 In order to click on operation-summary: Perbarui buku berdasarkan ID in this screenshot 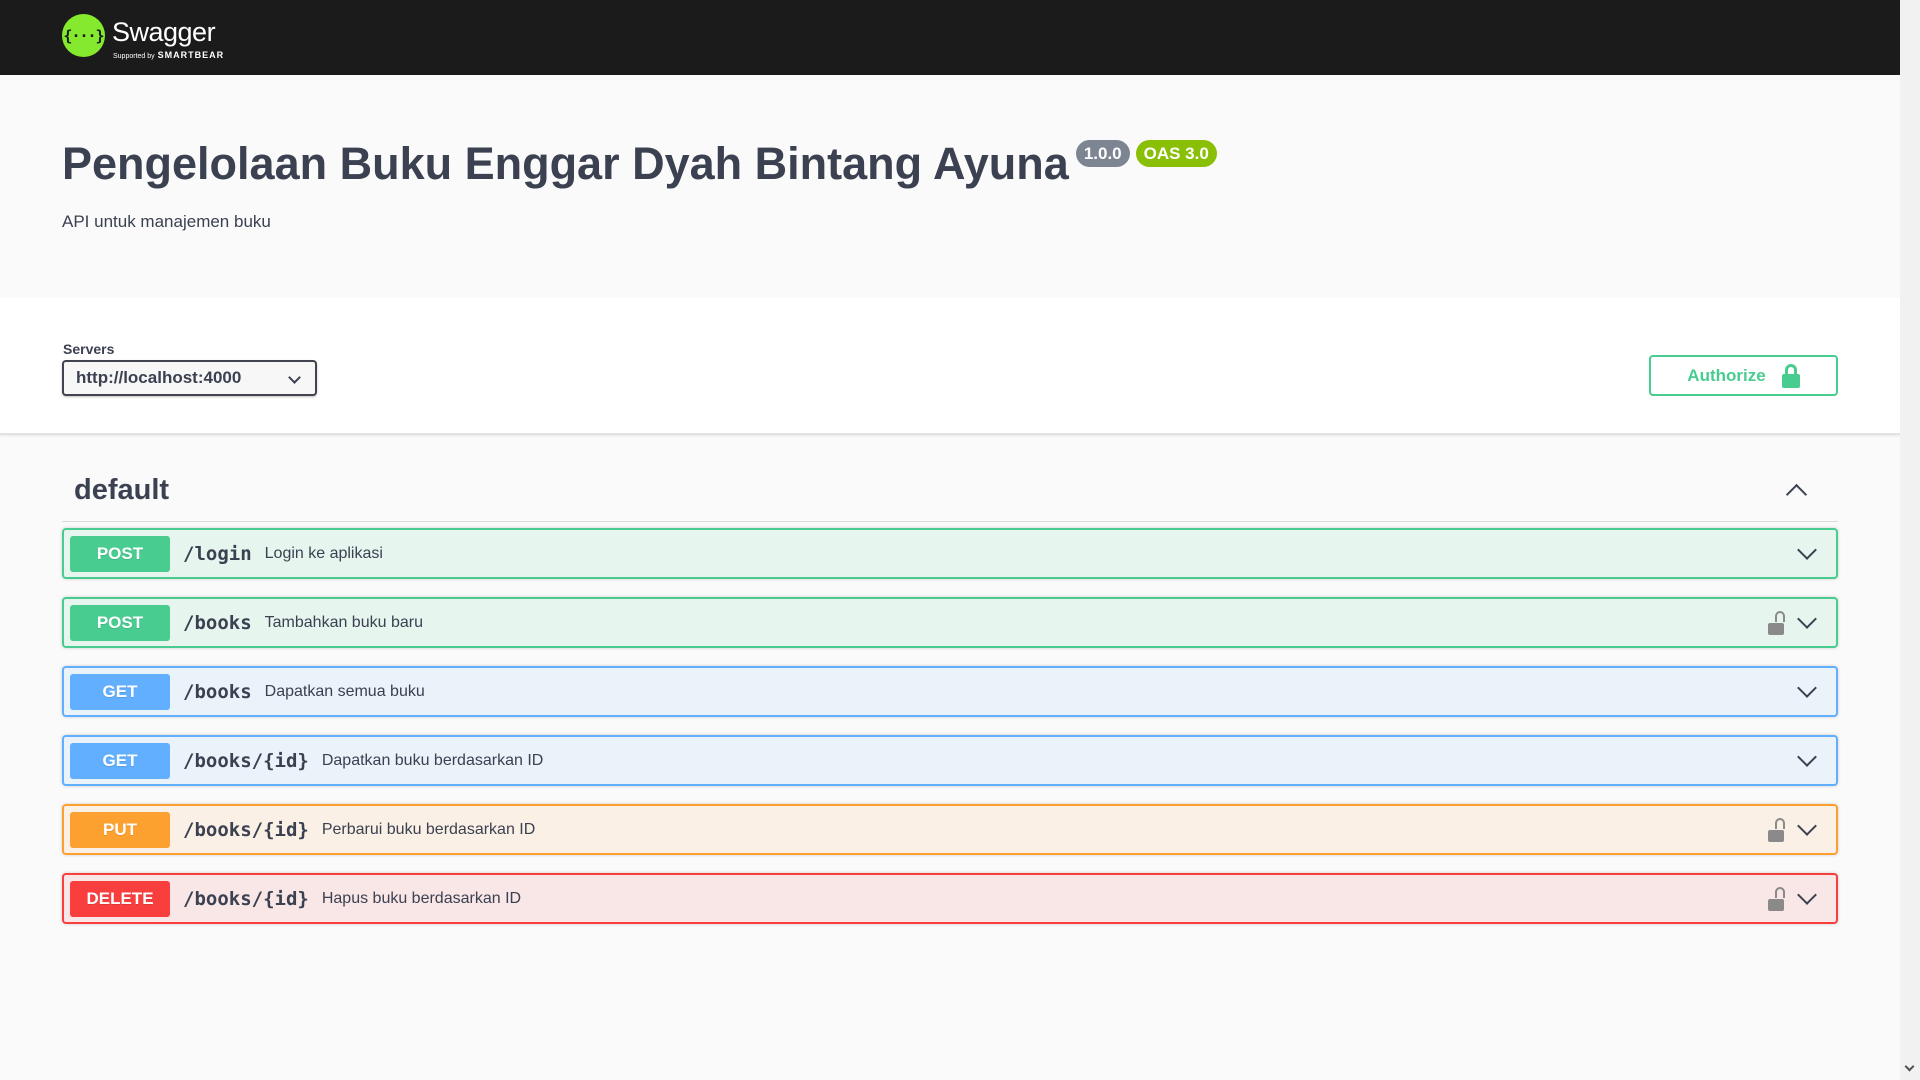, I will do `click(428, 829)`.